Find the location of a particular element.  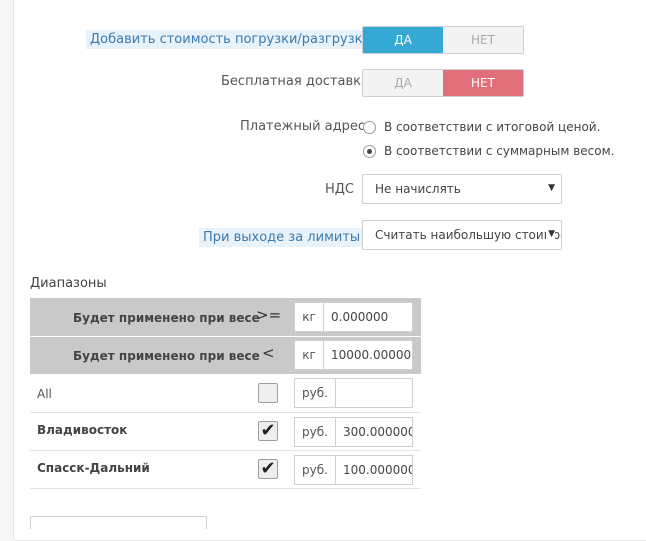

free-shipping-label: Бесплатная доставка is located at coordinates (295, 81).